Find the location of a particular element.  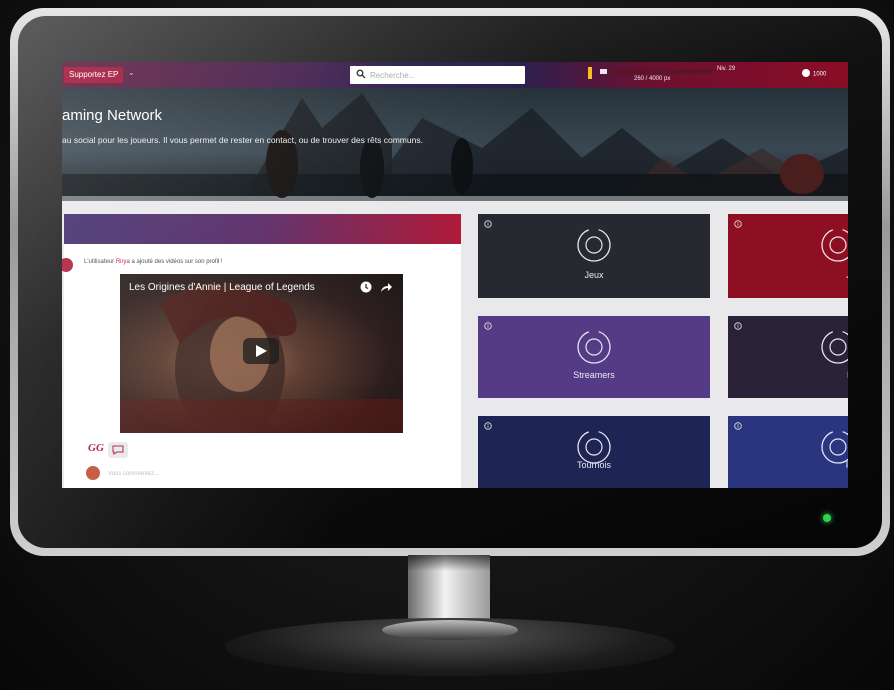

chevron-down-icon: ⌄ is located at coordinates (131, 72).